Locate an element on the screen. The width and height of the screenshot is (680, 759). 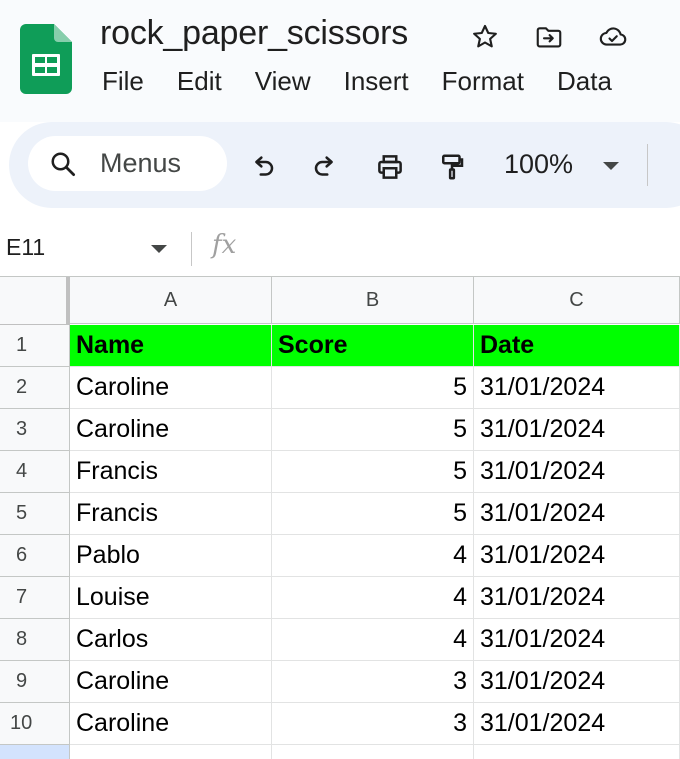
row-header: 10 is located at coordinates (35, 724).